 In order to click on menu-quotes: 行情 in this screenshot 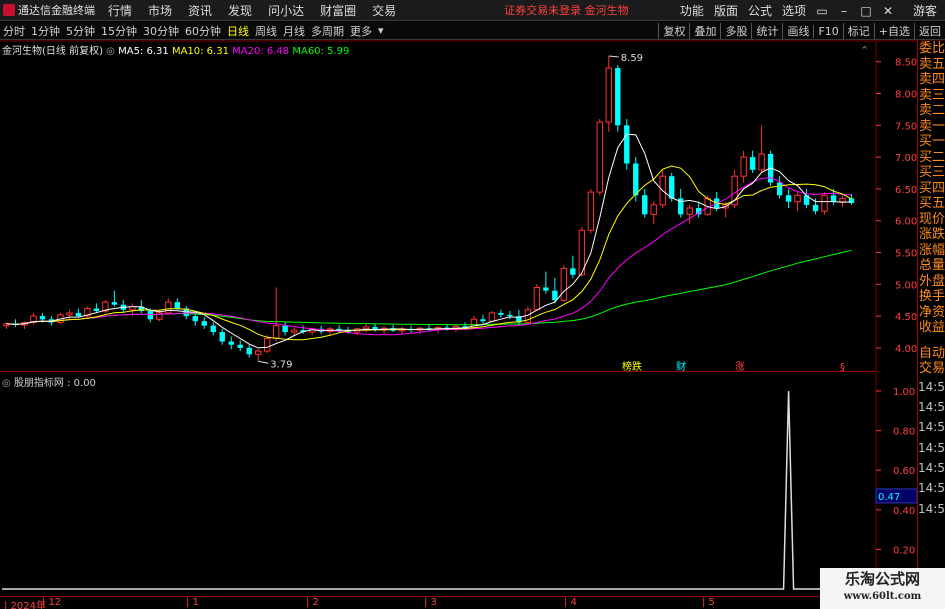, I will do `click(120, 10)`.